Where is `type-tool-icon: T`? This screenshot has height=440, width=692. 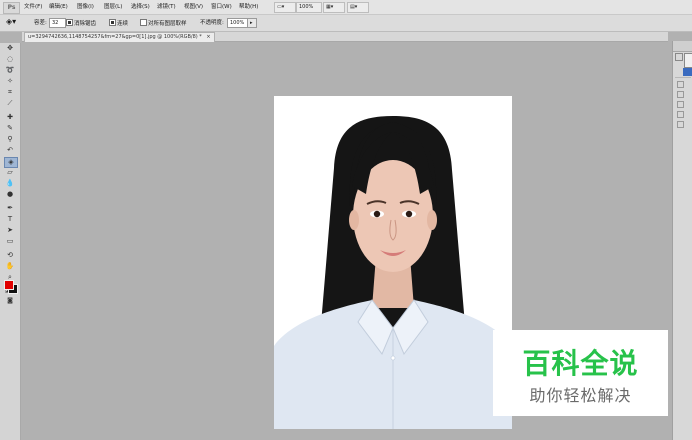 type-tool-icon: T is located at coordinates (10, 219).